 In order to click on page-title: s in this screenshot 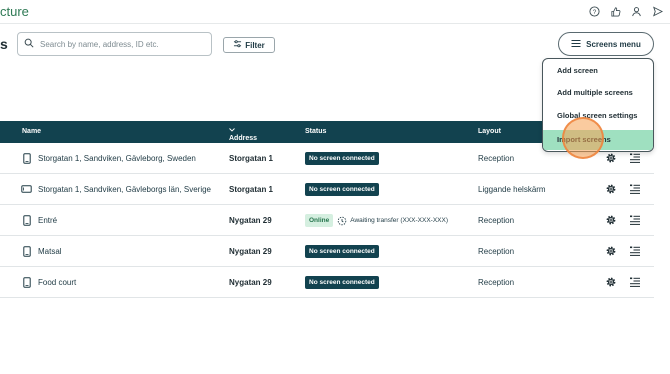, I will do `click(4, 44)`.